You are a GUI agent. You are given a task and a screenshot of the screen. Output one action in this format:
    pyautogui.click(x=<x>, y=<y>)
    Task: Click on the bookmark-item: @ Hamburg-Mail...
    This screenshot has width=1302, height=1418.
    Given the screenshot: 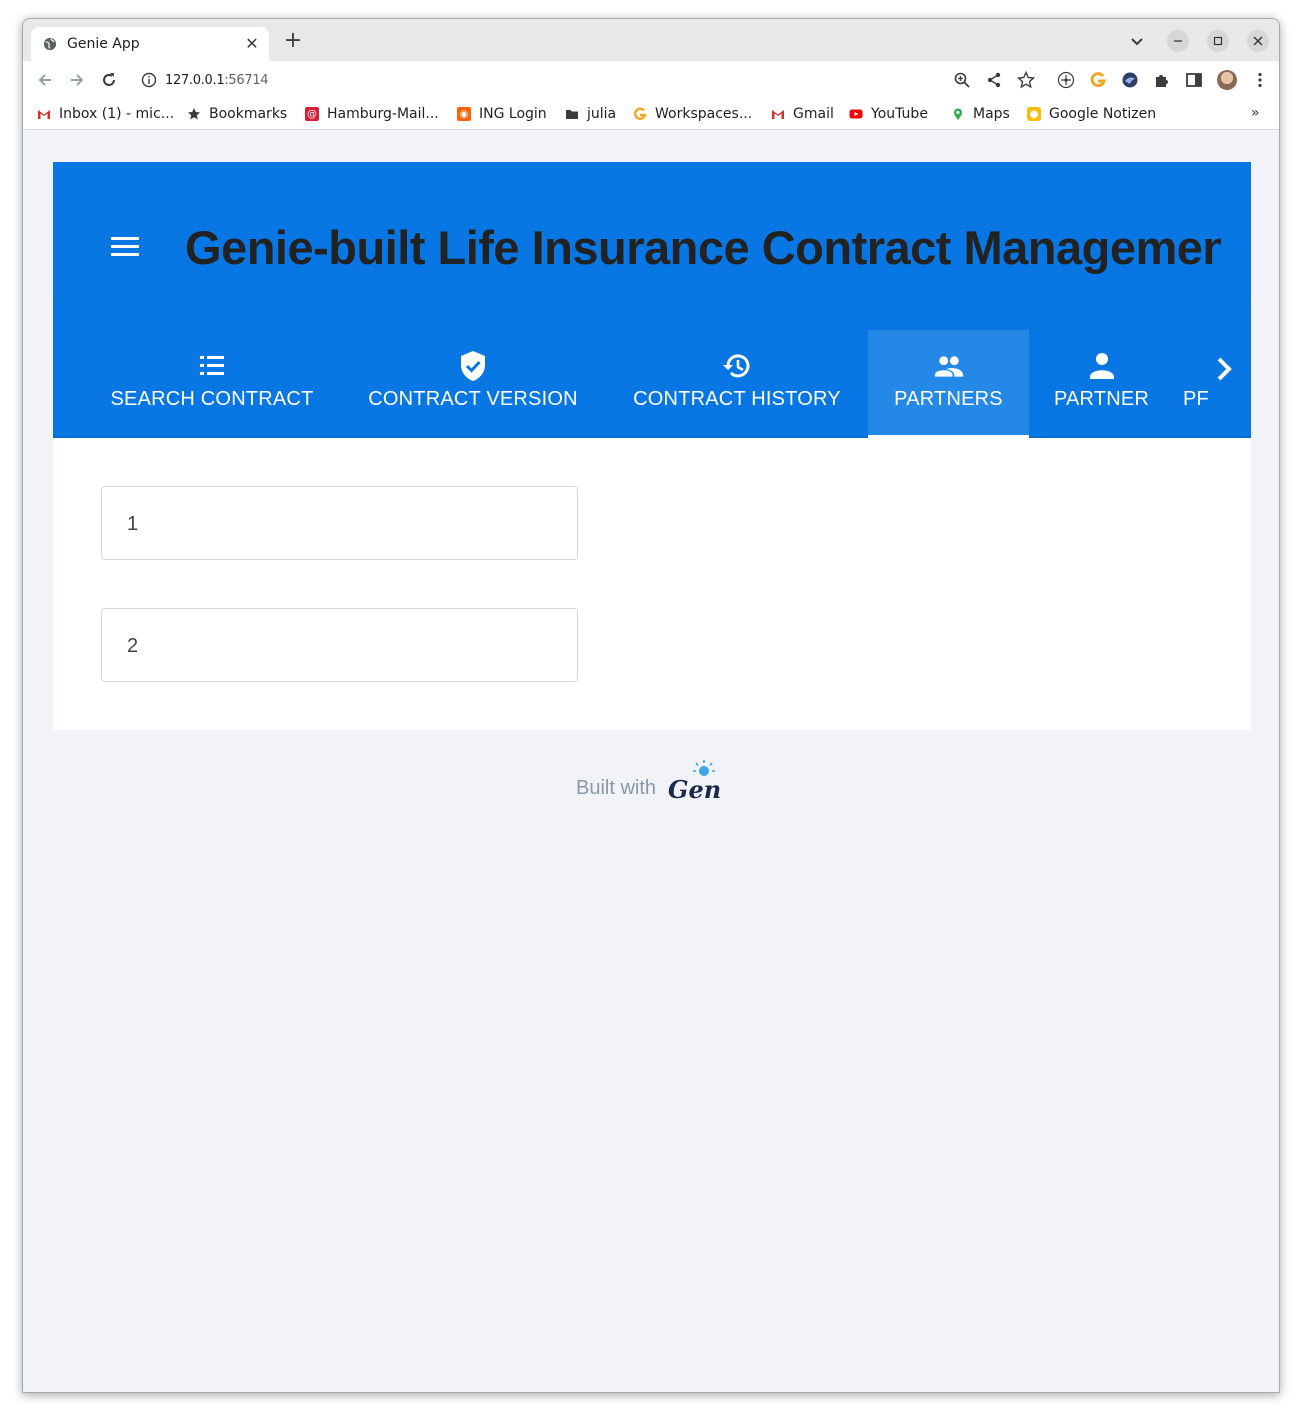 What is the action you would take?
    pyautogui.click(x=372, y=114)
    